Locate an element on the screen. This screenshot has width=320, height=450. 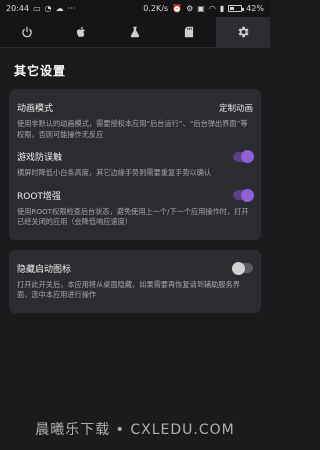
power-icon is located at coordinates (27, 32).